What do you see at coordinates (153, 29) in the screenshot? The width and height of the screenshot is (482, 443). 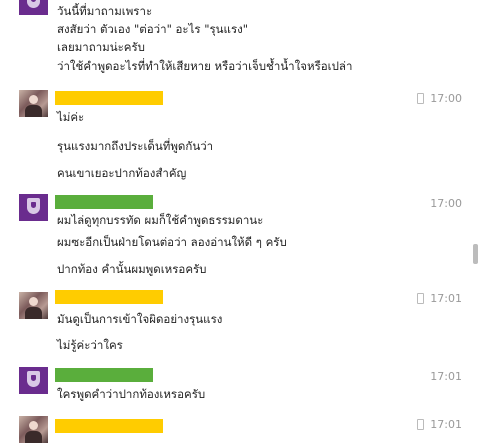 I see `message-line: สงสัยว่า ตัวเอง "ต่อว่า" อะไร "รุนแรง"` at bounding box center [153, 29].